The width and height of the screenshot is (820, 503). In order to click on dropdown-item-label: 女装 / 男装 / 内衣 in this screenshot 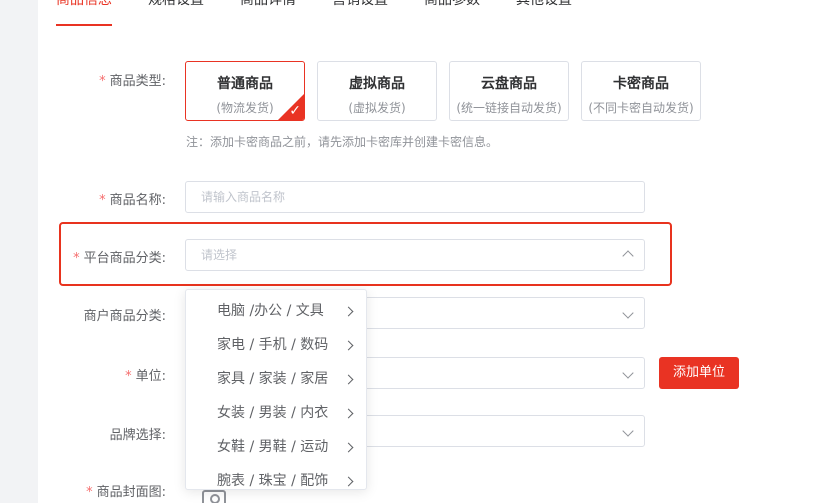, I will do `click(273, 413)`.